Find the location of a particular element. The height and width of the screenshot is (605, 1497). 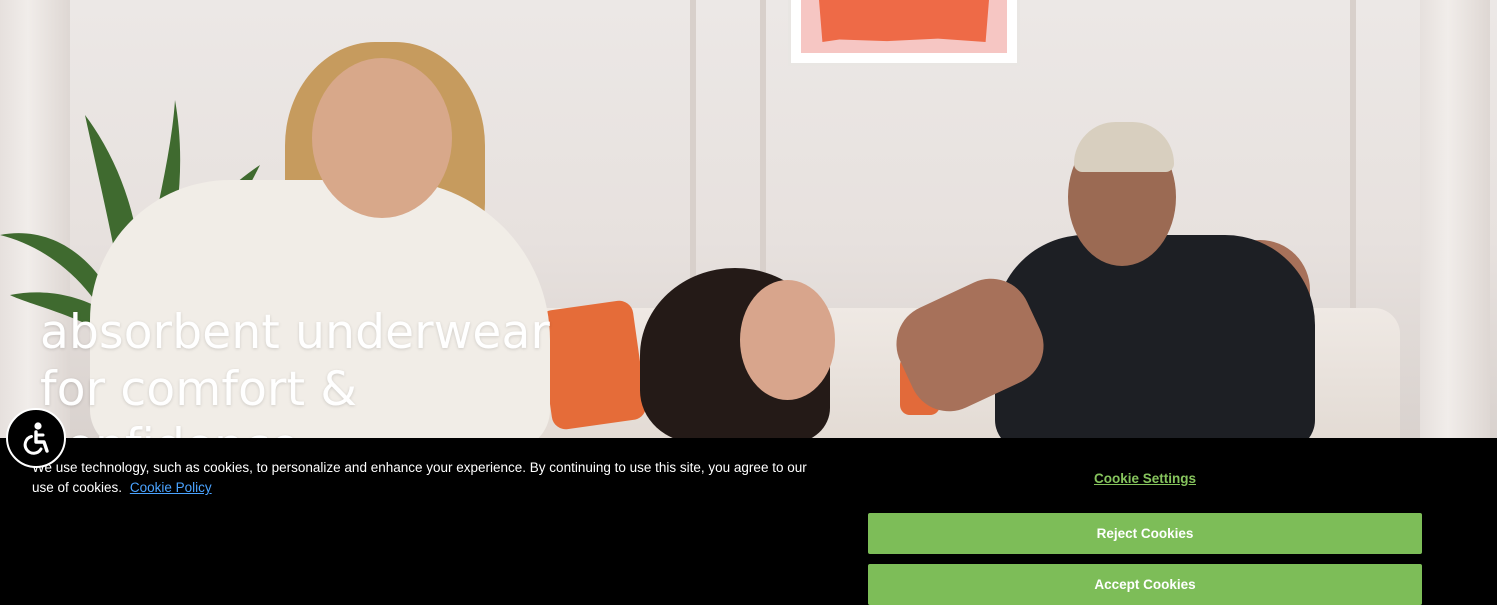

wall-panel is located at coordinates (1455, 219).